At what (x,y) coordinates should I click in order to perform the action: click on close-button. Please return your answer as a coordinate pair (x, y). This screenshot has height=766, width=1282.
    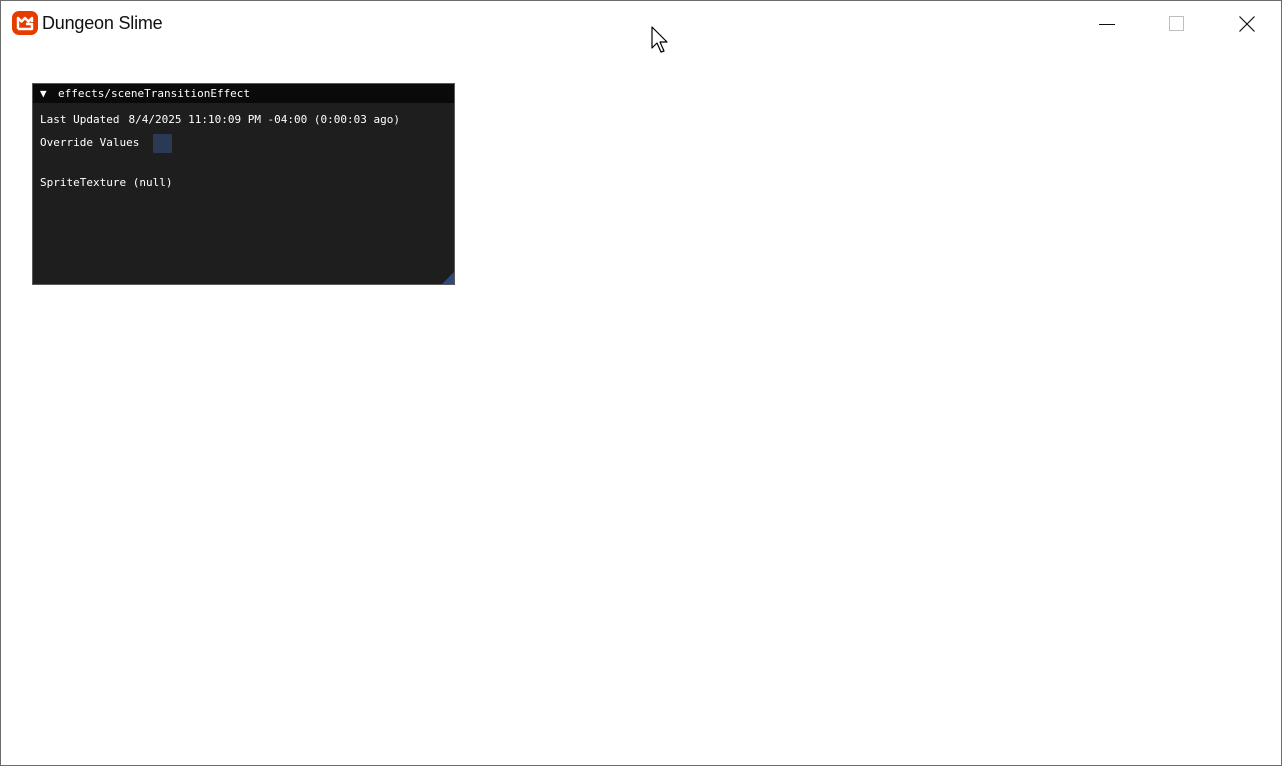
    Looking at the image, I should click on (1246, 24).